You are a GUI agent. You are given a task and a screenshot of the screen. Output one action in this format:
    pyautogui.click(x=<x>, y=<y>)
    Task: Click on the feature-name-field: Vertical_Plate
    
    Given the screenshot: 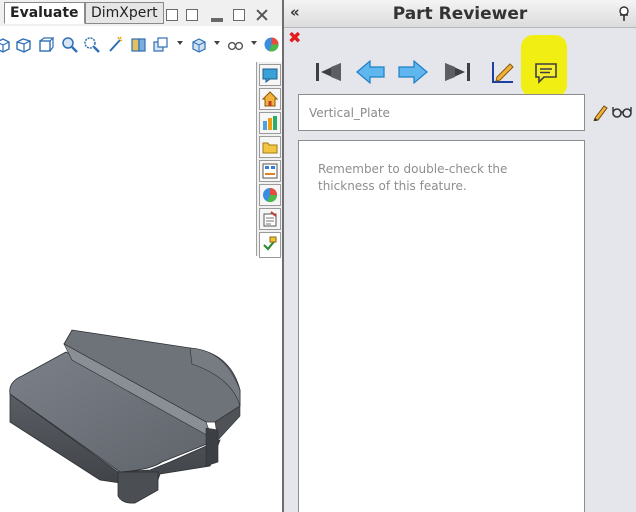 What is the action you would take?
    pyautogui.click(x=441, y=112)
    